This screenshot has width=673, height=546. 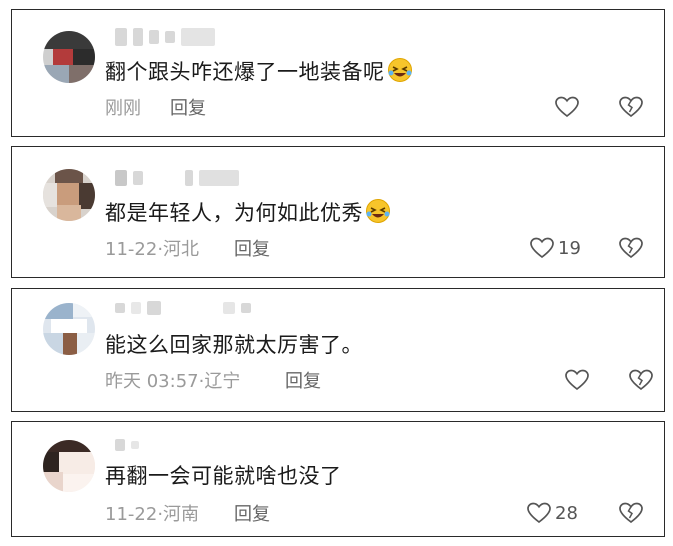 I want to click on comment-meta: 11-22·河南, so click(x=152, y=513).